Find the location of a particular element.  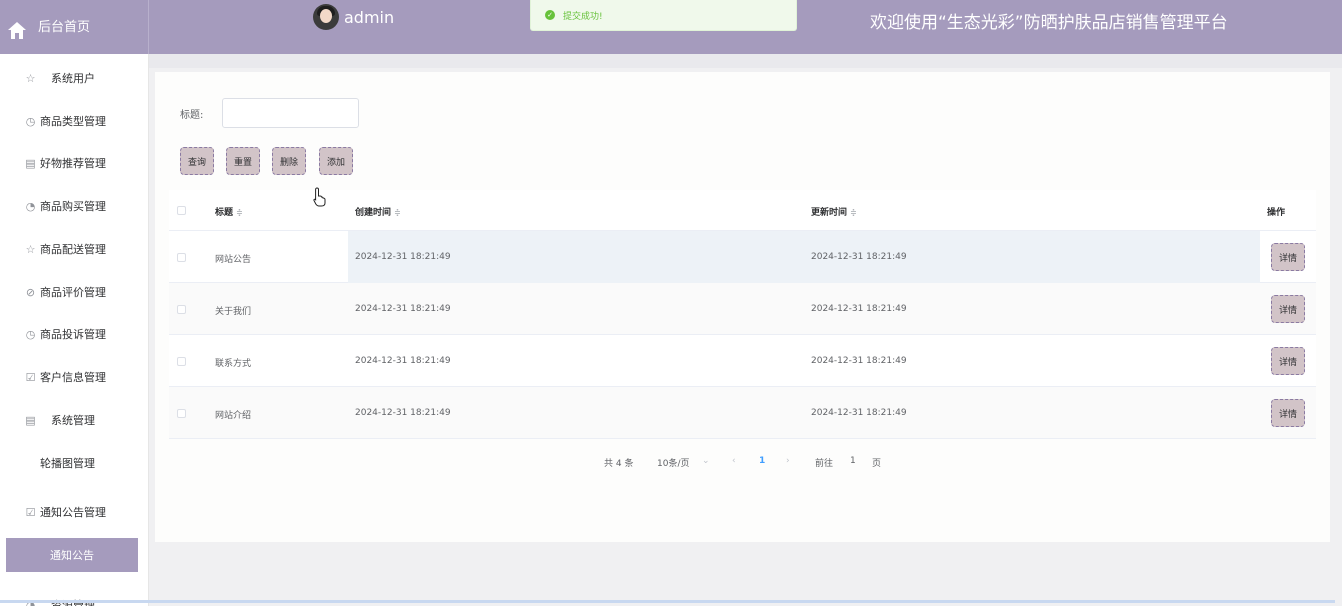

row-title: 网站公告 is located at coordinates (233, 260).